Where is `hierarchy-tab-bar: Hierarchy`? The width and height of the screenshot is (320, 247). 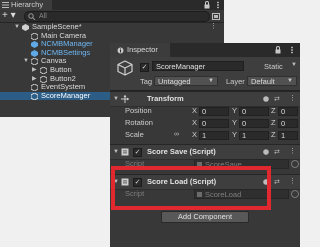 hierarchy-tab-bar: Hierarchy is located at coordinates (112, 5).